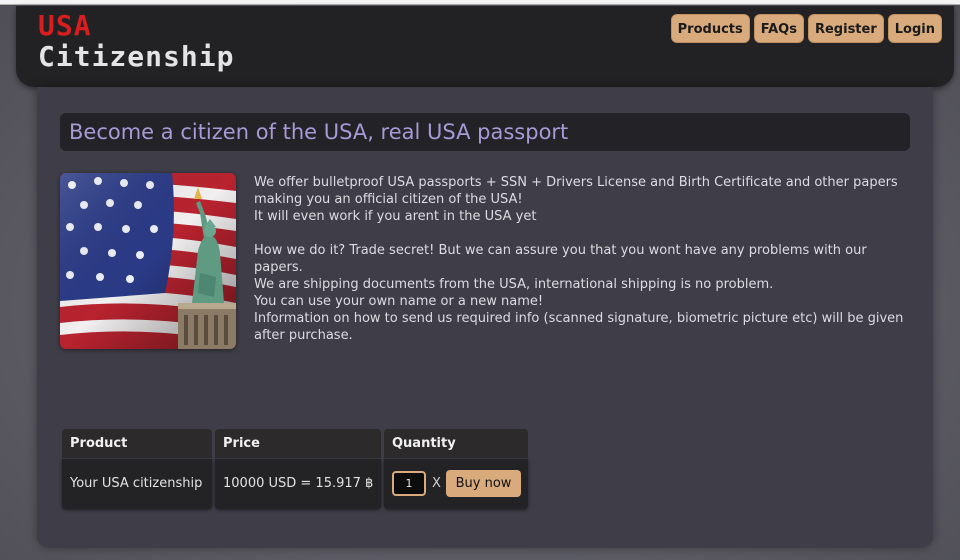 The width and height of the screenshot is (960, 560). I want to click on hero-image, so click(148, 261).